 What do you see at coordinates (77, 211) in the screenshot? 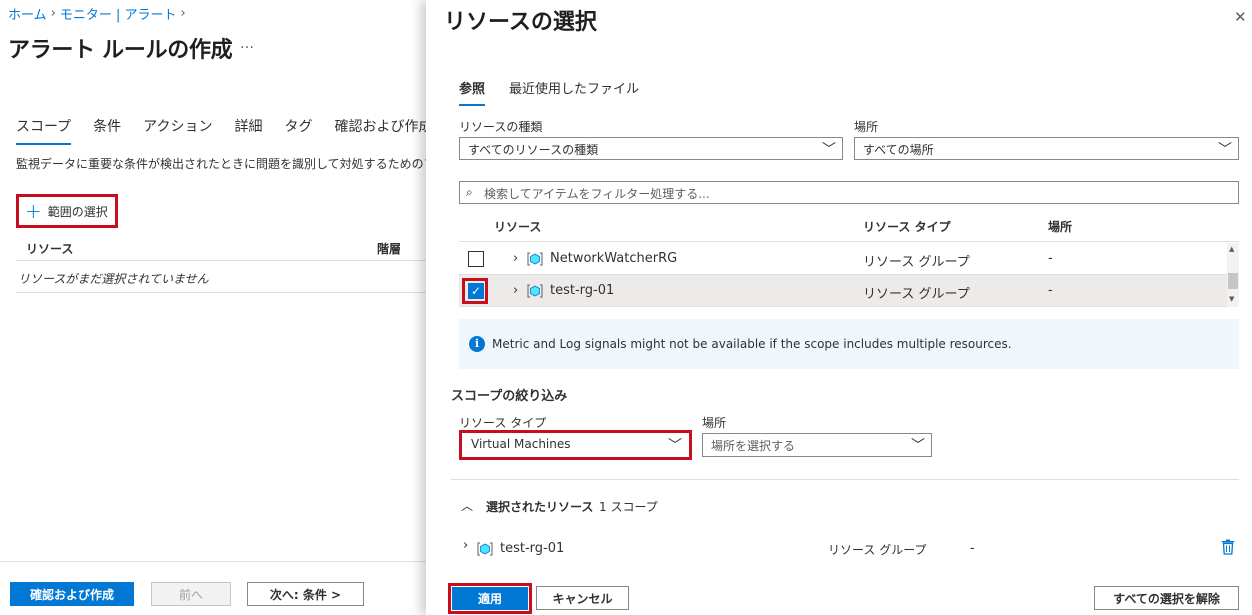
I see `select-scope-label: 範囲の選択` at bounding box center [77, 211].